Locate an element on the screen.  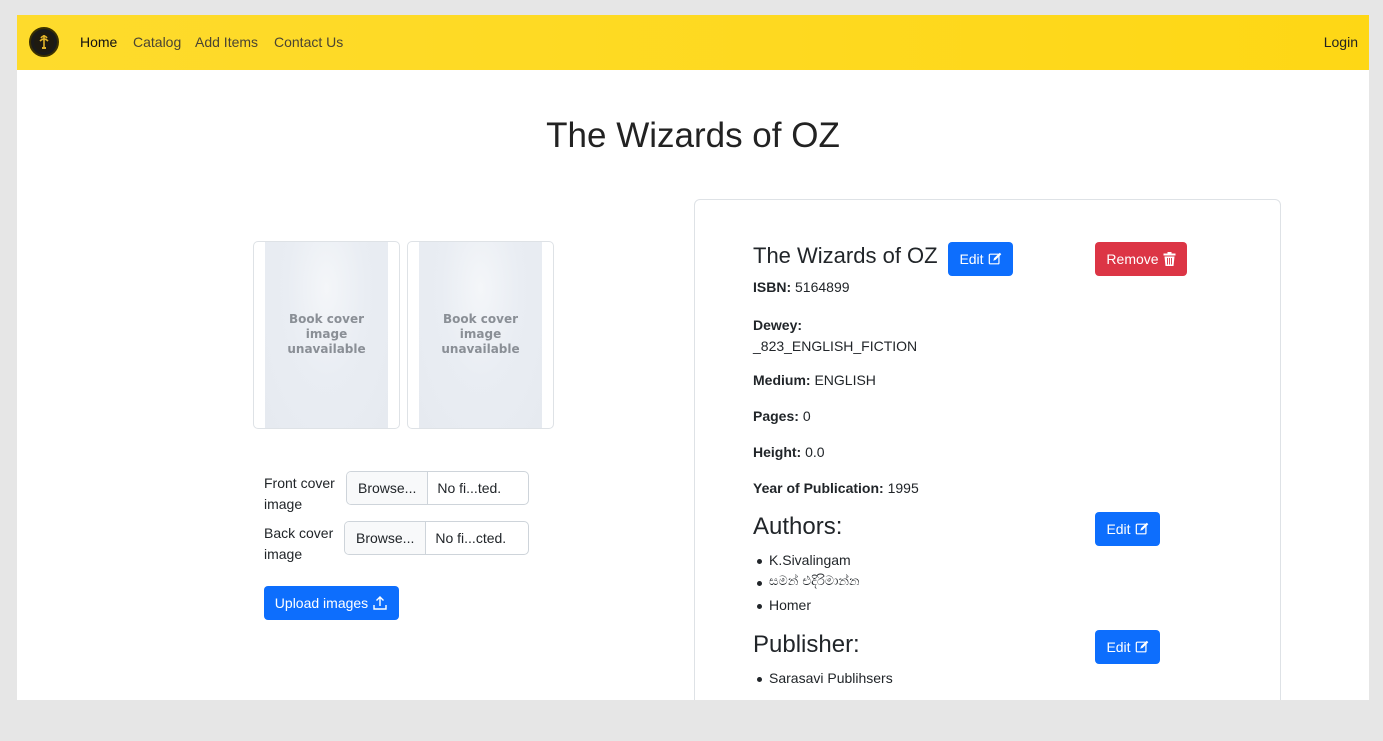
front-cover-label: Front cover image is located at coordinates (299, 493).